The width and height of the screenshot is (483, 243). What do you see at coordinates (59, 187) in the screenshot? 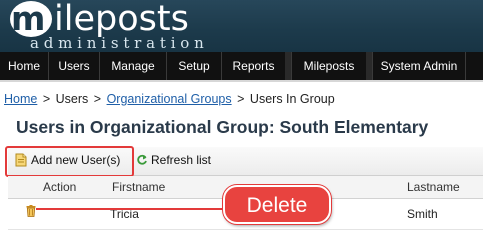
I see `column-header-action: Action` at bounding box center [59, 187].